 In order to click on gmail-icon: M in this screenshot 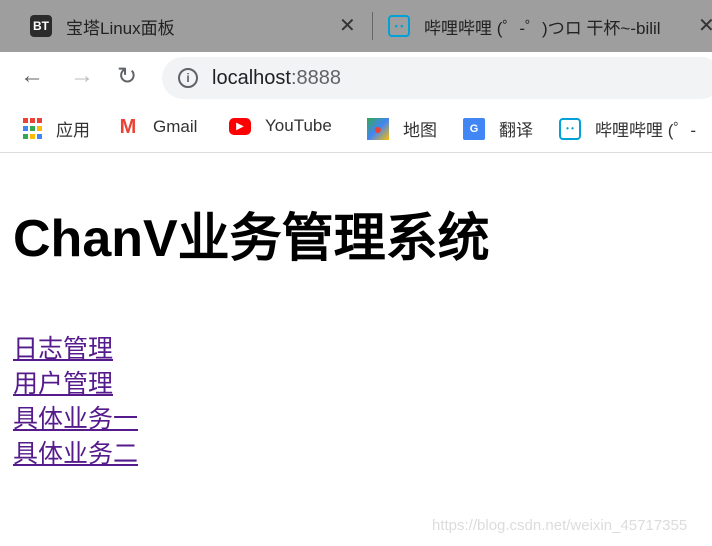, I will do `click(128, 126)`.